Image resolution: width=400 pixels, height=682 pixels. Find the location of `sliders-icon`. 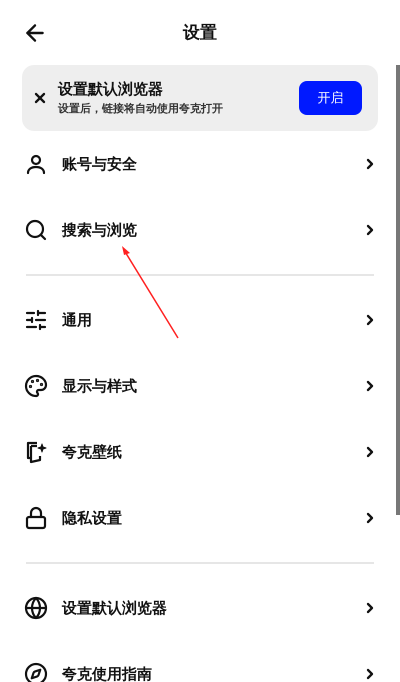

sliders-icon is located at coordinates (36, 320).